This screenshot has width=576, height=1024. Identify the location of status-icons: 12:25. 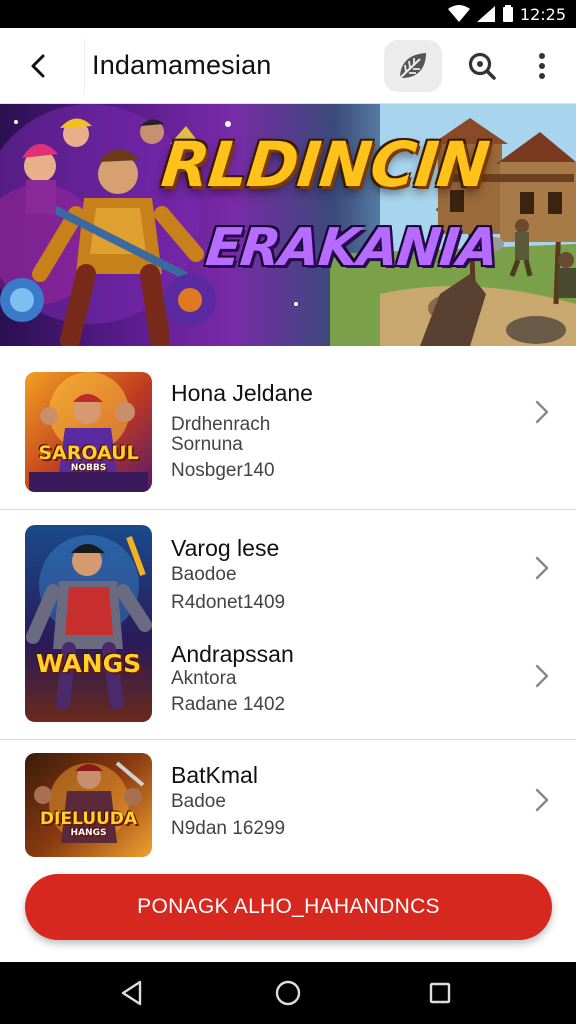
(506, 14).